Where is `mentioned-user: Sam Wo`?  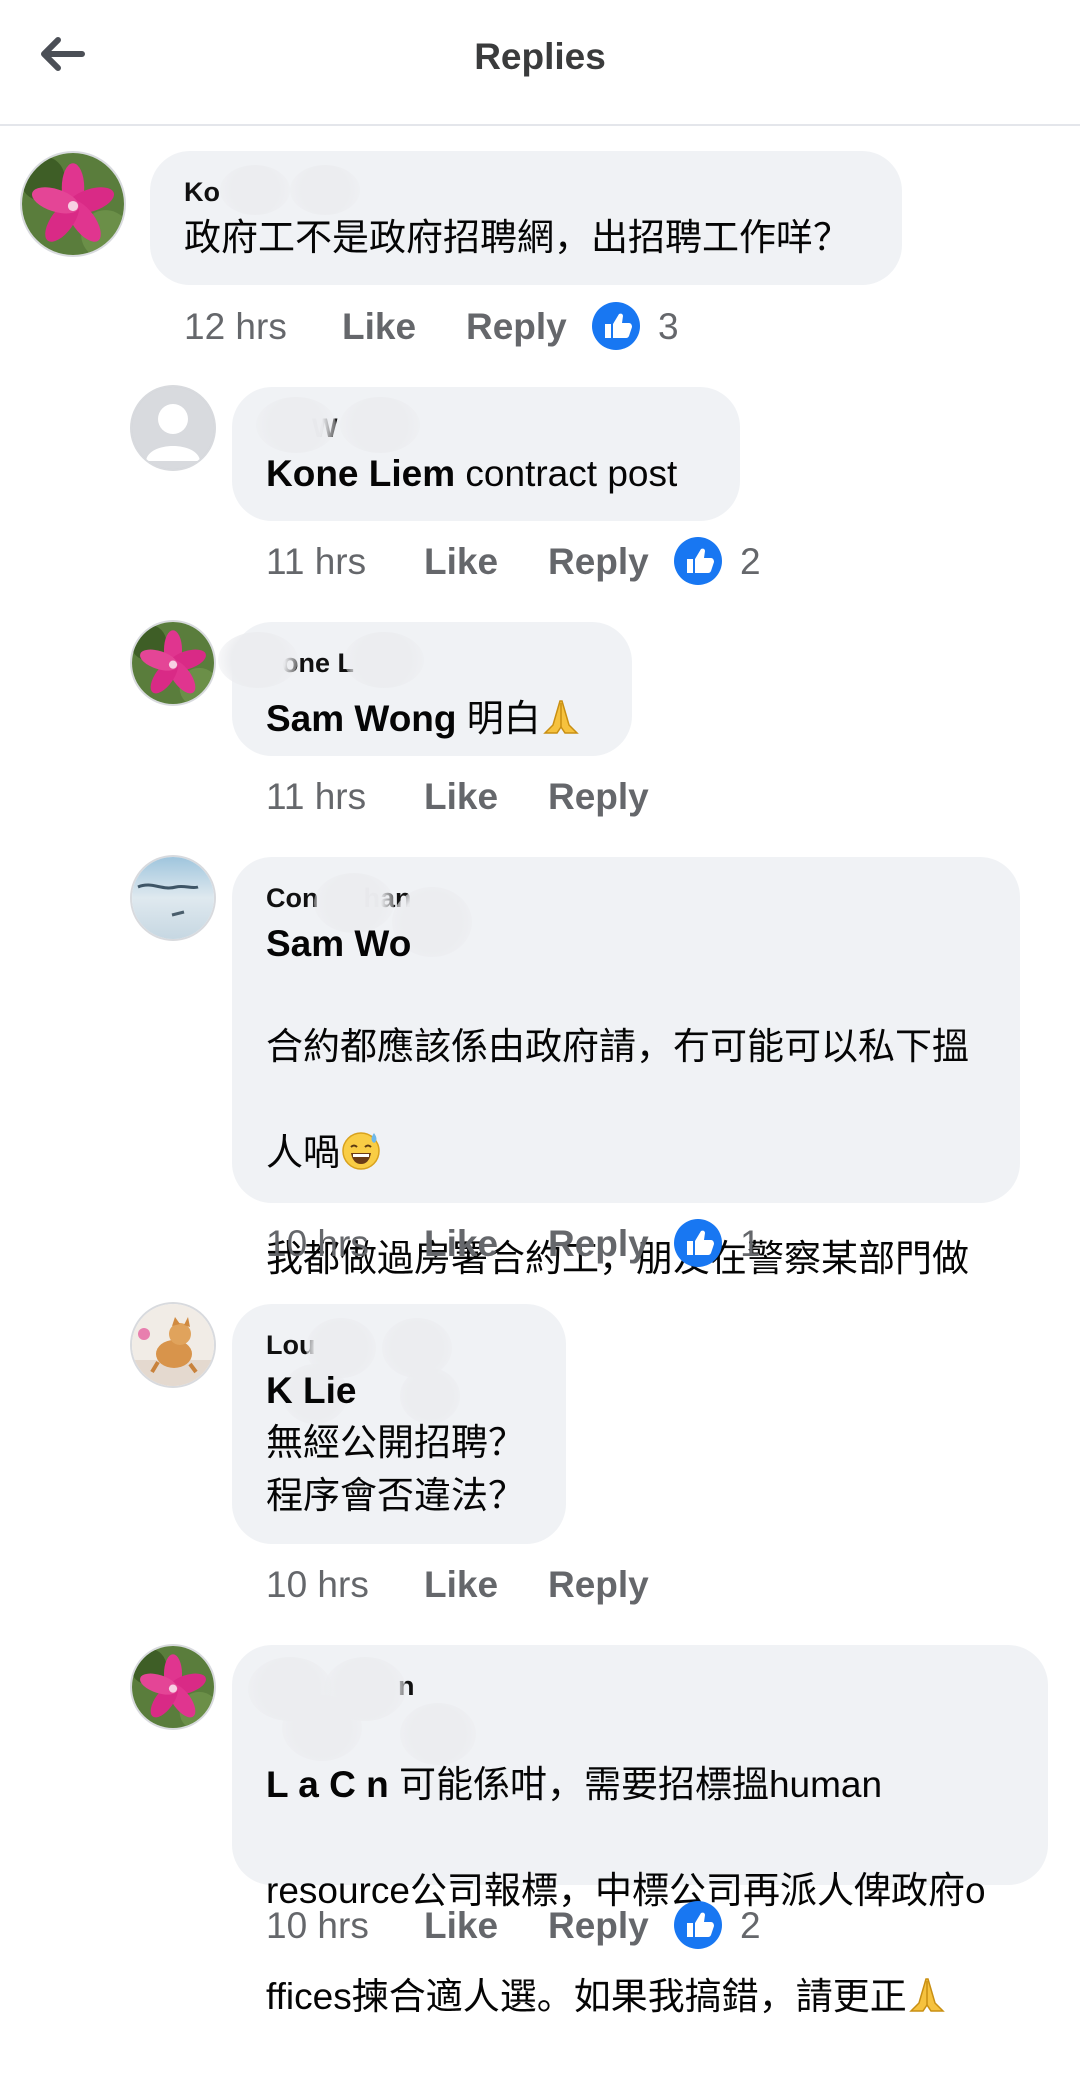 mentioned-user: Sam Wo is located at coordinates (338, 943).